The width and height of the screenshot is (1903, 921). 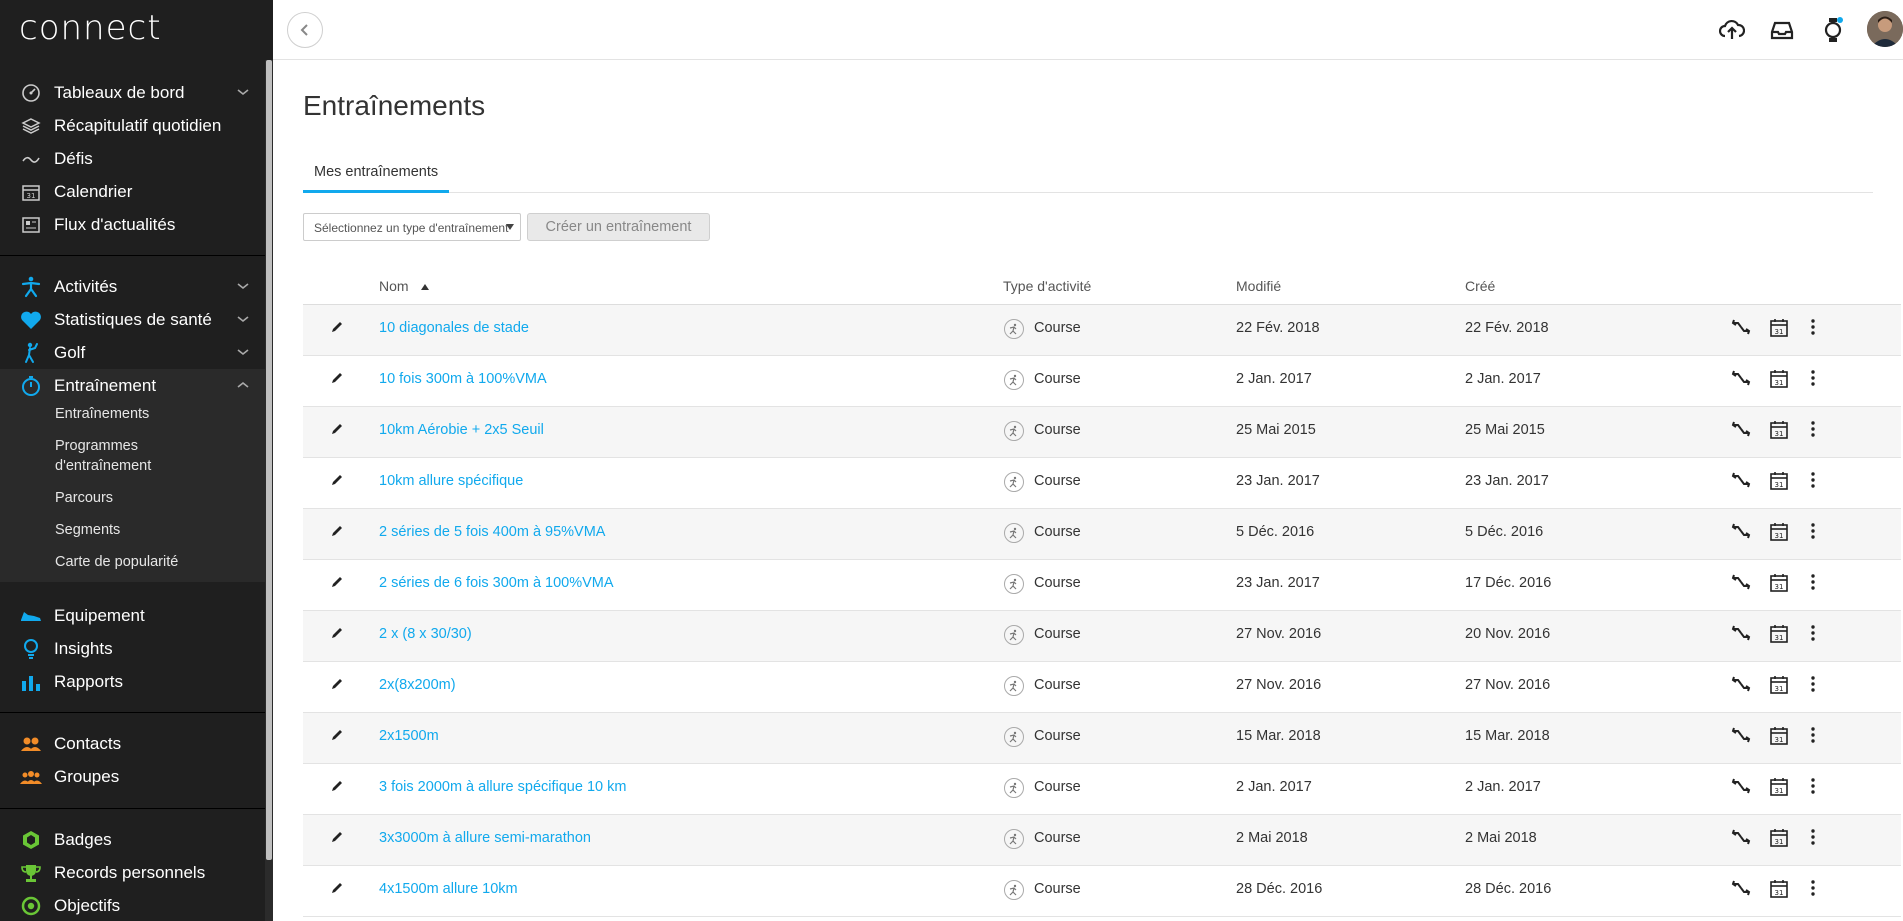 I want to click on sidebar-scrollbar-thumb, so click(x=269, y=460).